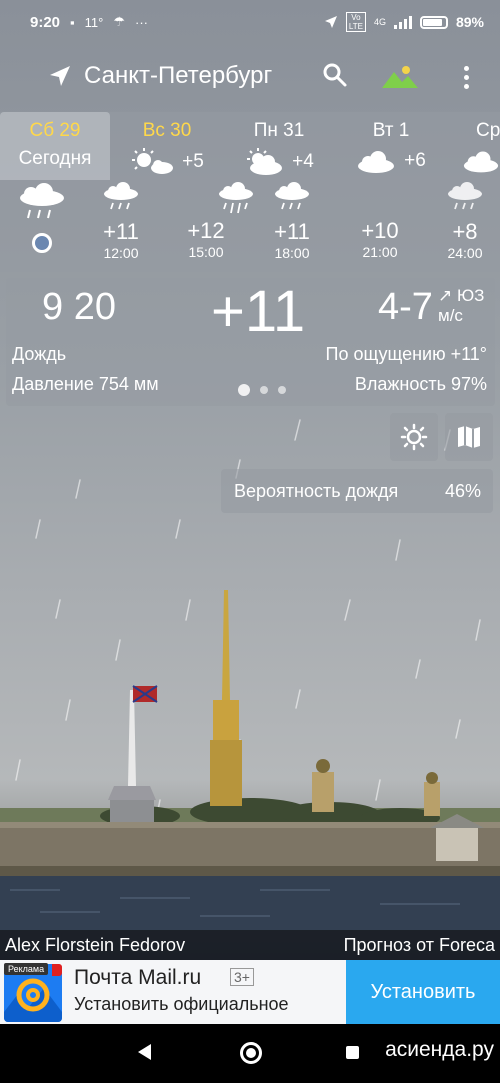 The height and width of the screenshot is (1083, 500). I want to click on map-button, so click(469, 437).